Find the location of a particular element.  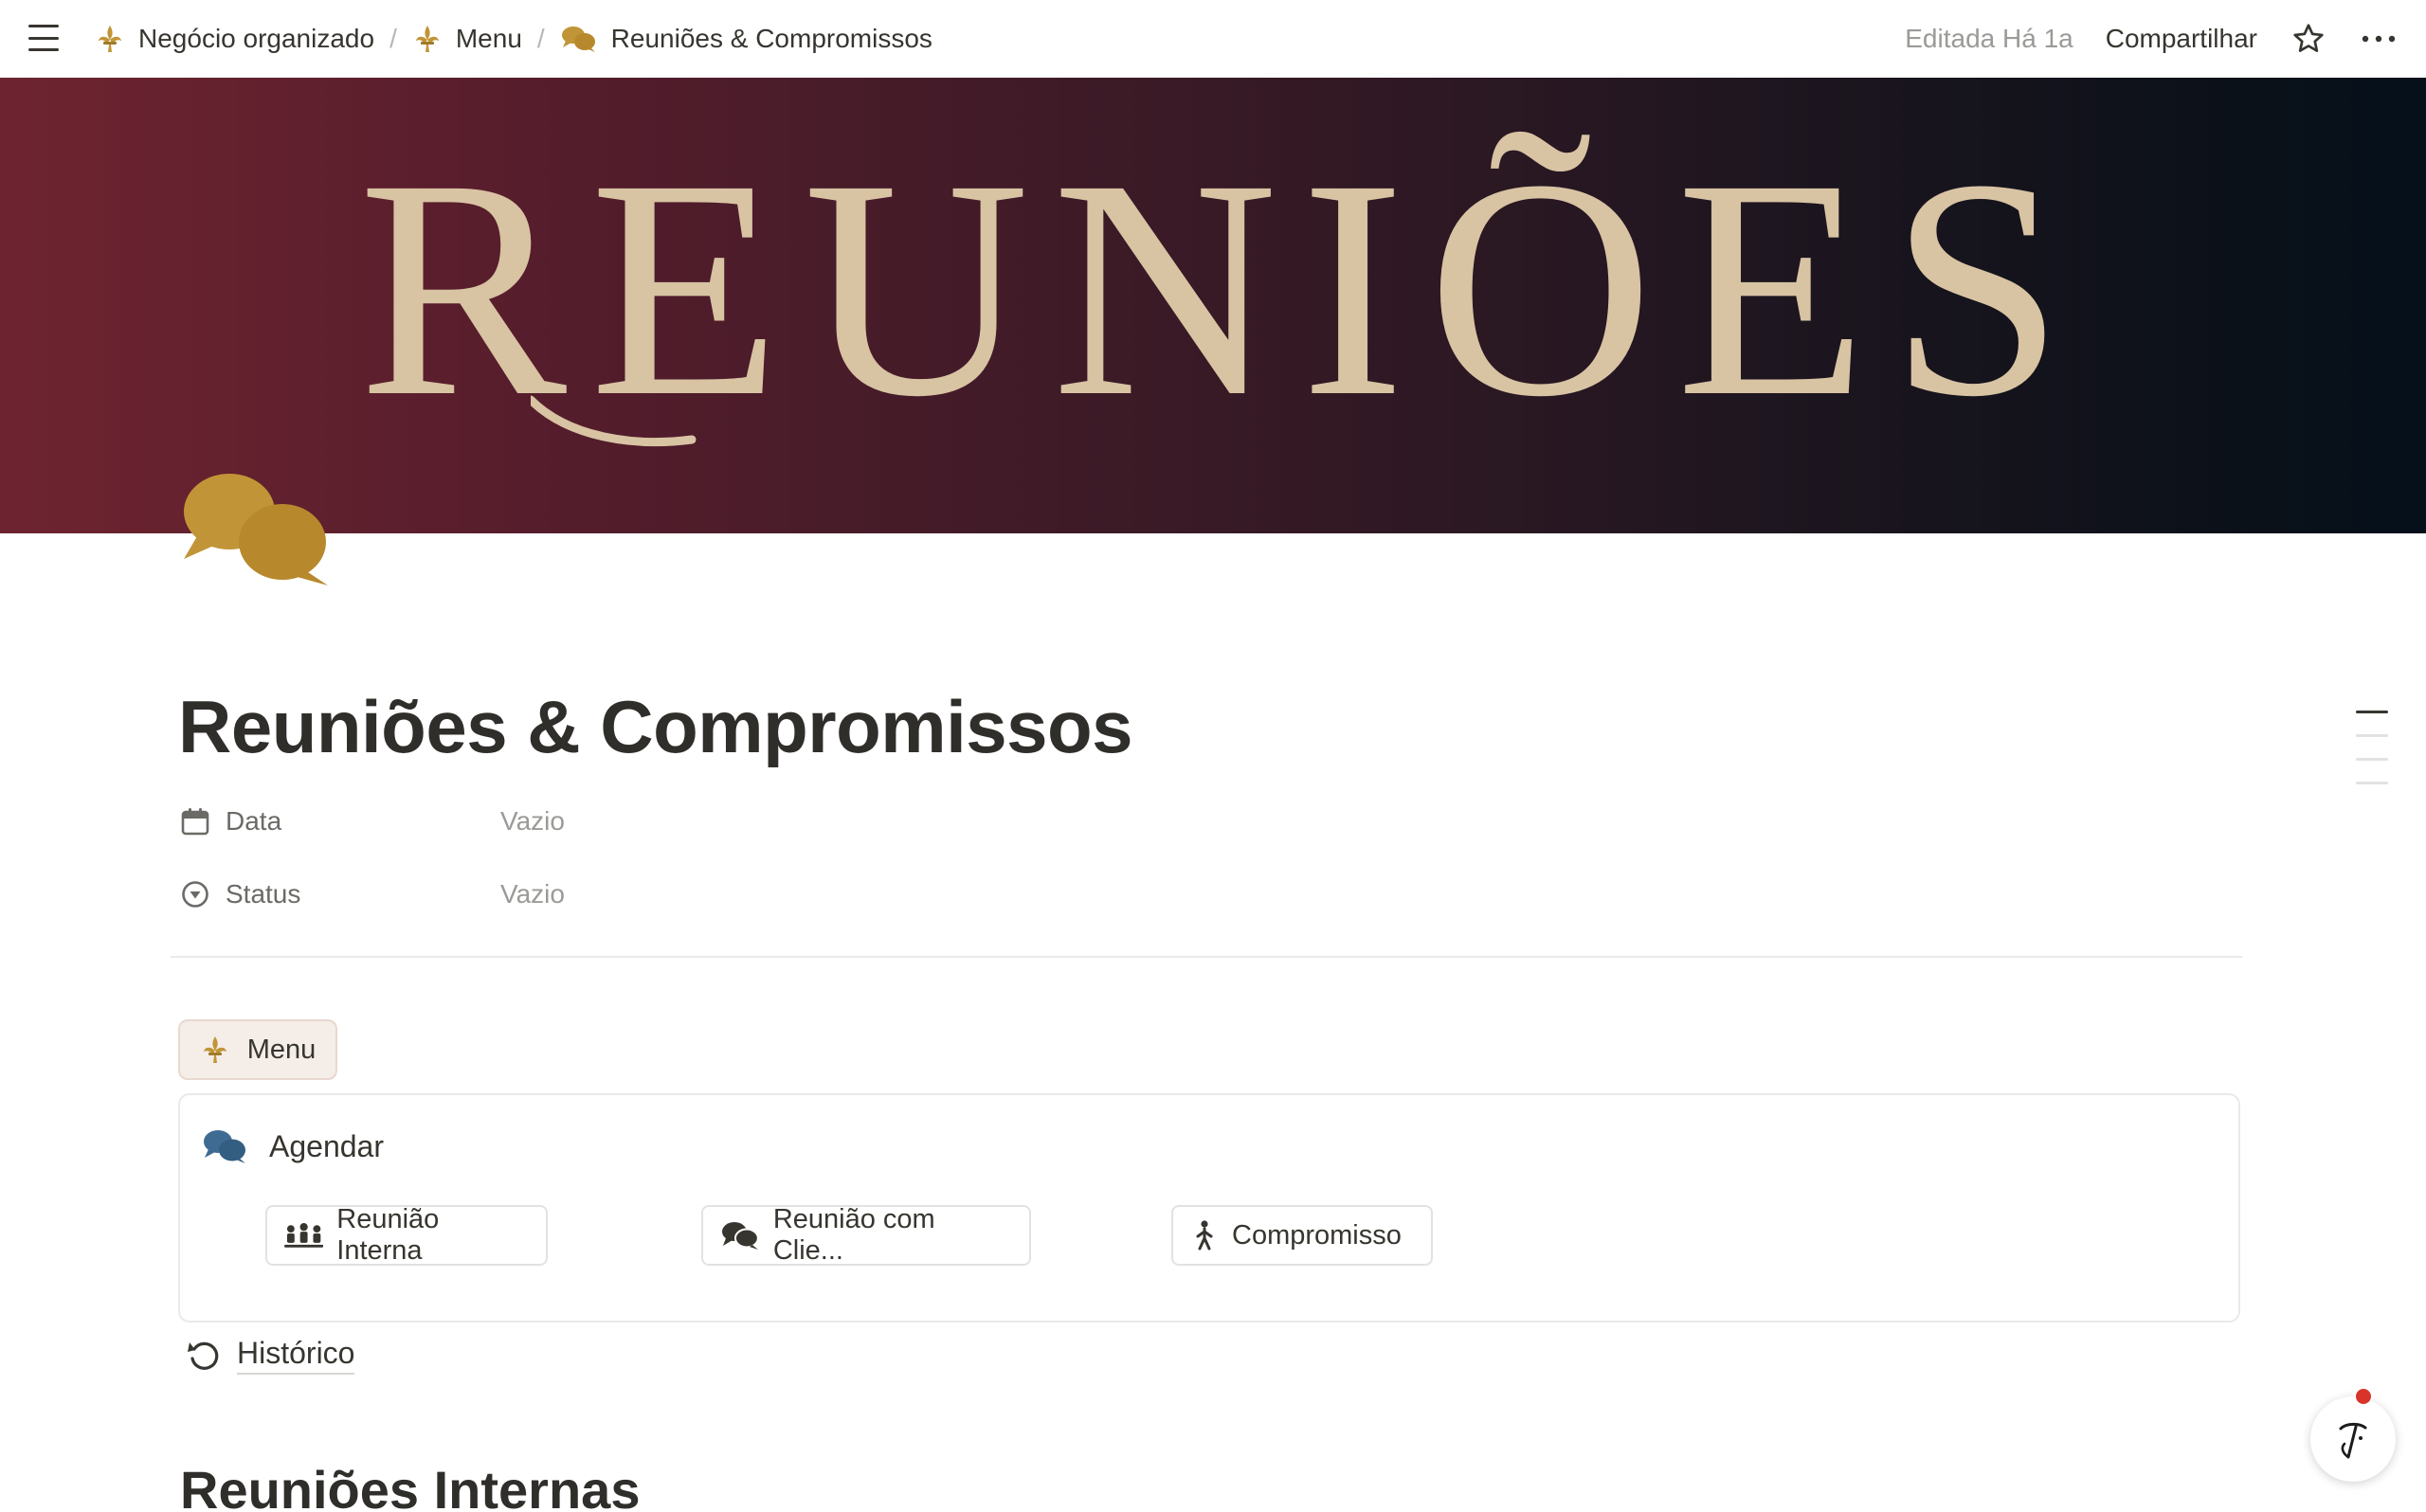

property-row-status: Status Vazio is located at coordinates (372, 894).